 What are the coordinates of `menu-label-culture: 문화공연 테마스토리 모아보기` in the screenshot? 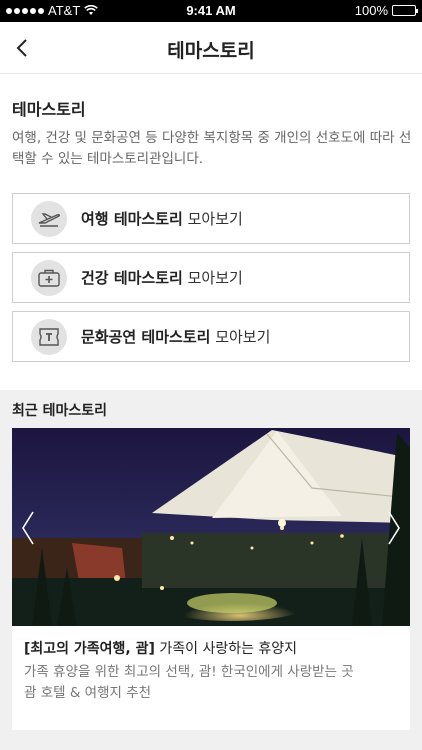 It's located at (175, 336).